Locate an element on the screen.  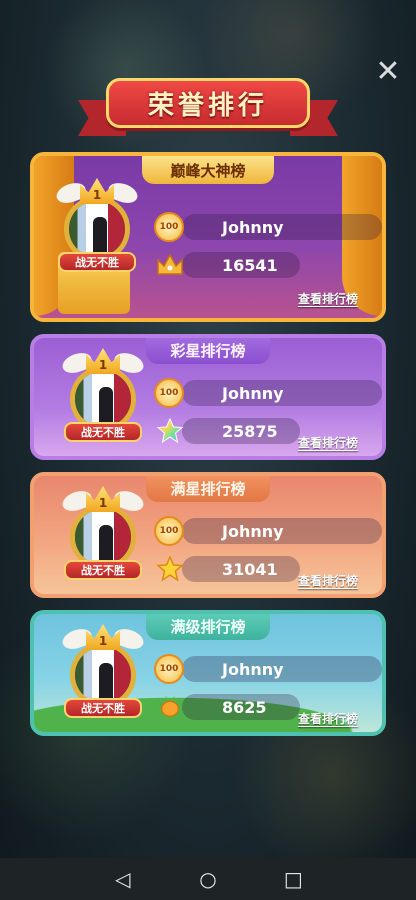
recents-square-icon: □ is located at coordinates (293, 879).